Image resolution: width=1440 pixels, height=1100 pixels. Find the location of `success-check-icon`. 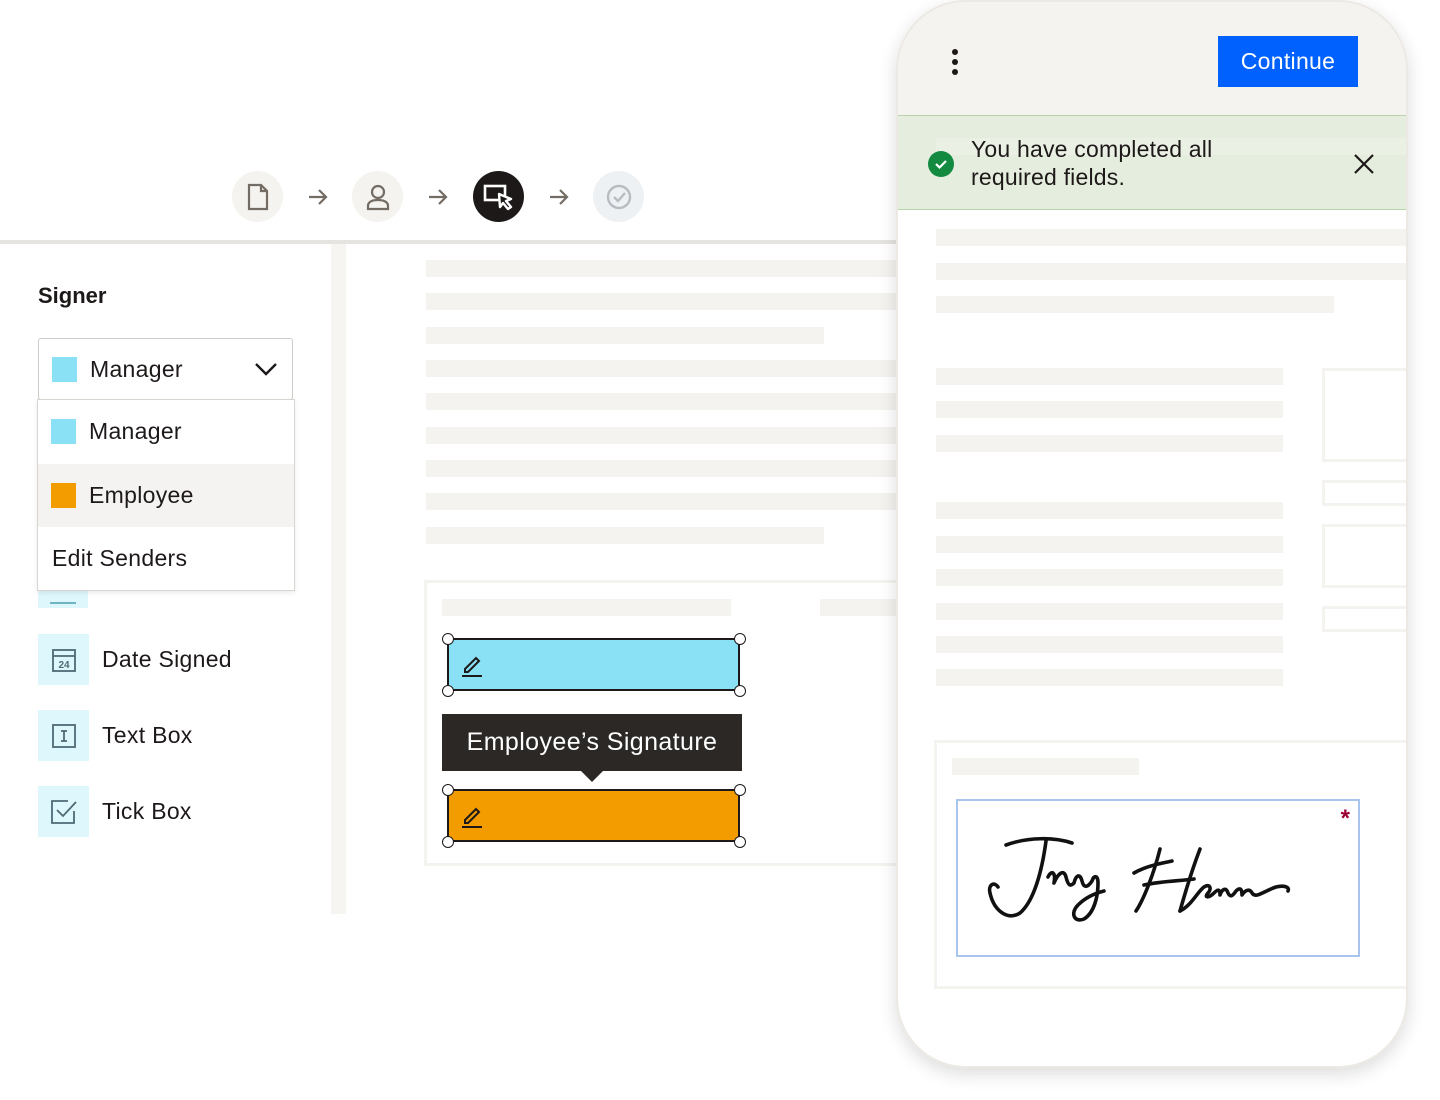

success-check-icon is located at coordinates (941, 164).